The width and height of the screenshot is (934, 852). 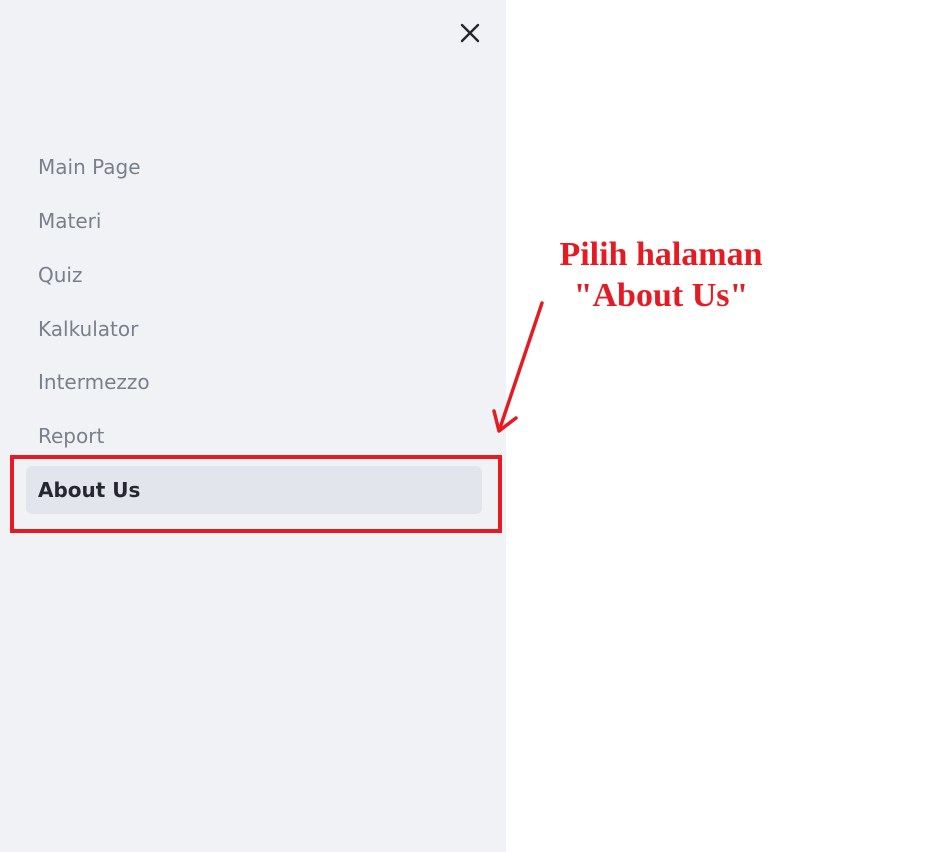 I want to click on sidebar-item-report: Report, so click(x=254, y=436).